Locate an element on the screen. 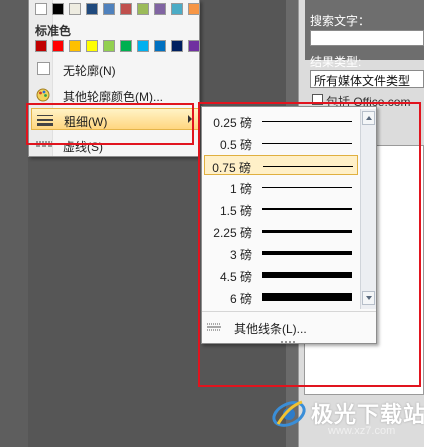 This screenshot has width=424, height=447. line-weight-option: 0.75 磅 is located at coordinates (281, 165).